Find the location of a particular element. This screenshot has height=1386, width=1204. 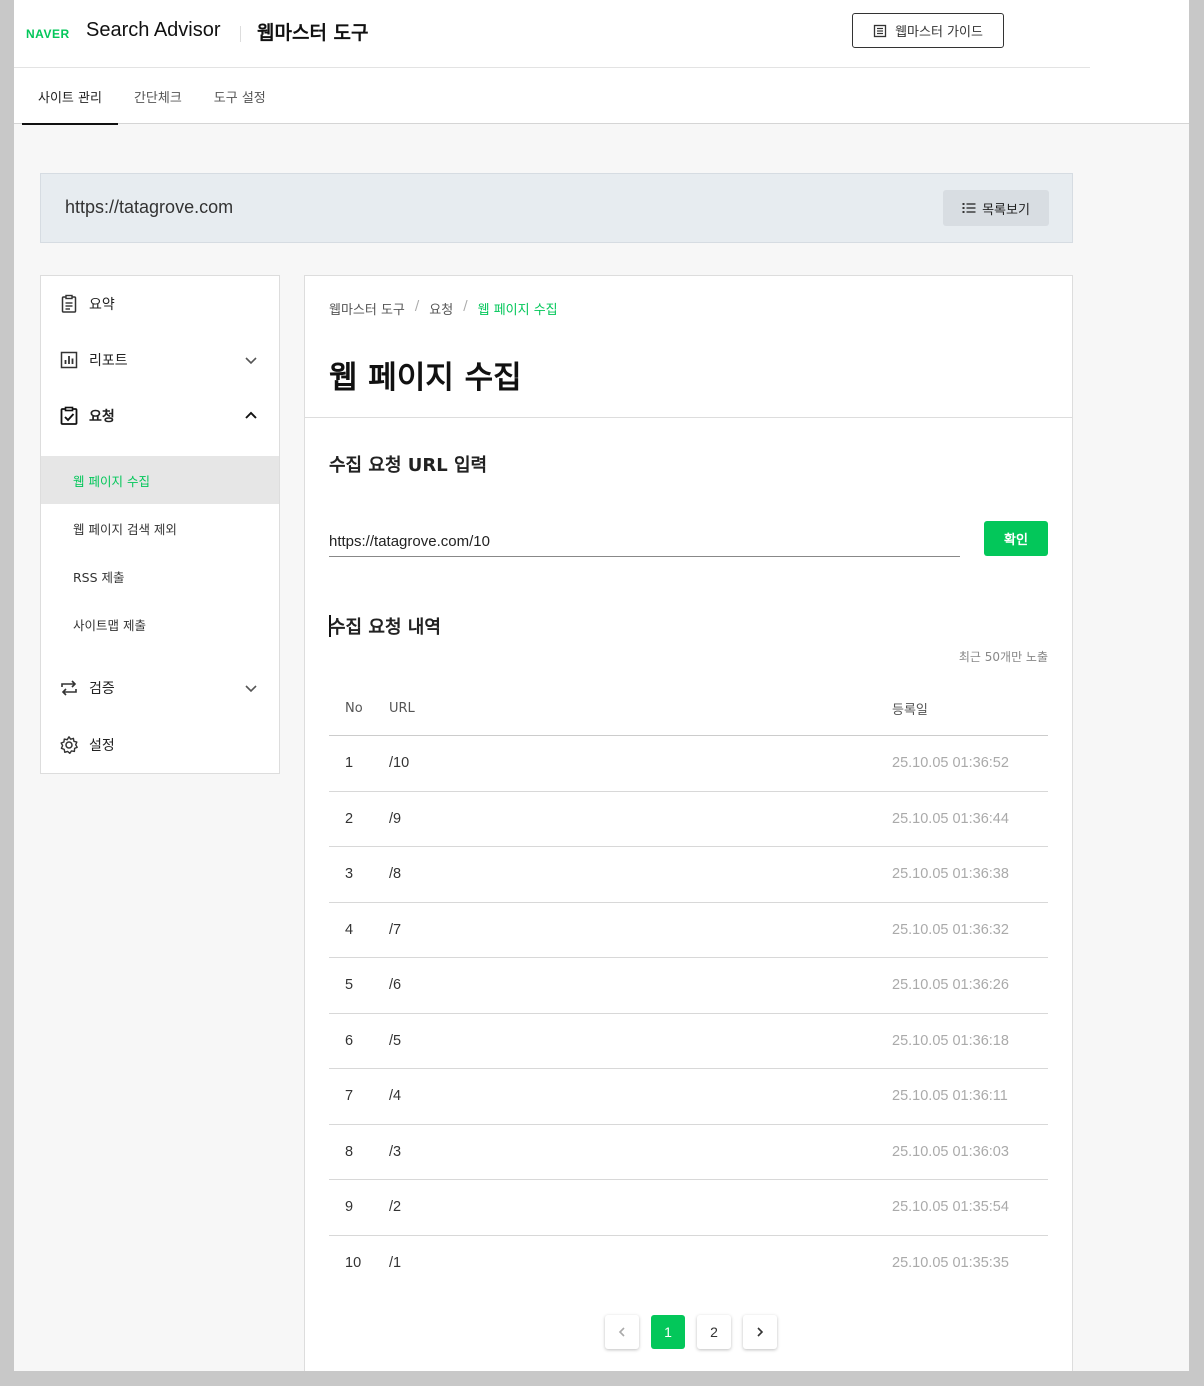

row-number: 4 is located at coordinates (349, 929).